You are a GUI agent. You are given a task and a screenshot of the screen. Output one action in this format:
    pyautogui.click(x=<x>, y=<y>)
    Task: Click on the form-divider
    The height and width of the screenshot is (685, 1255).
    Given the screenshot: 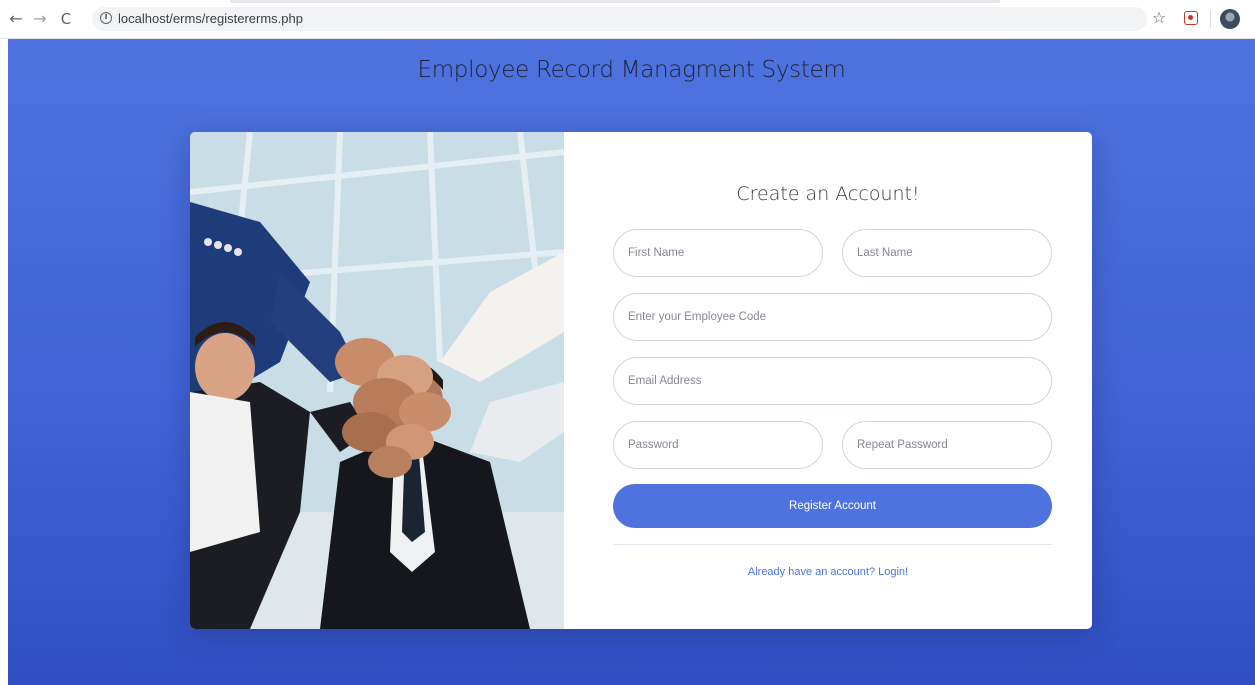 What is the action you would take?
    pyautogui.click(x=832, y=544)
    